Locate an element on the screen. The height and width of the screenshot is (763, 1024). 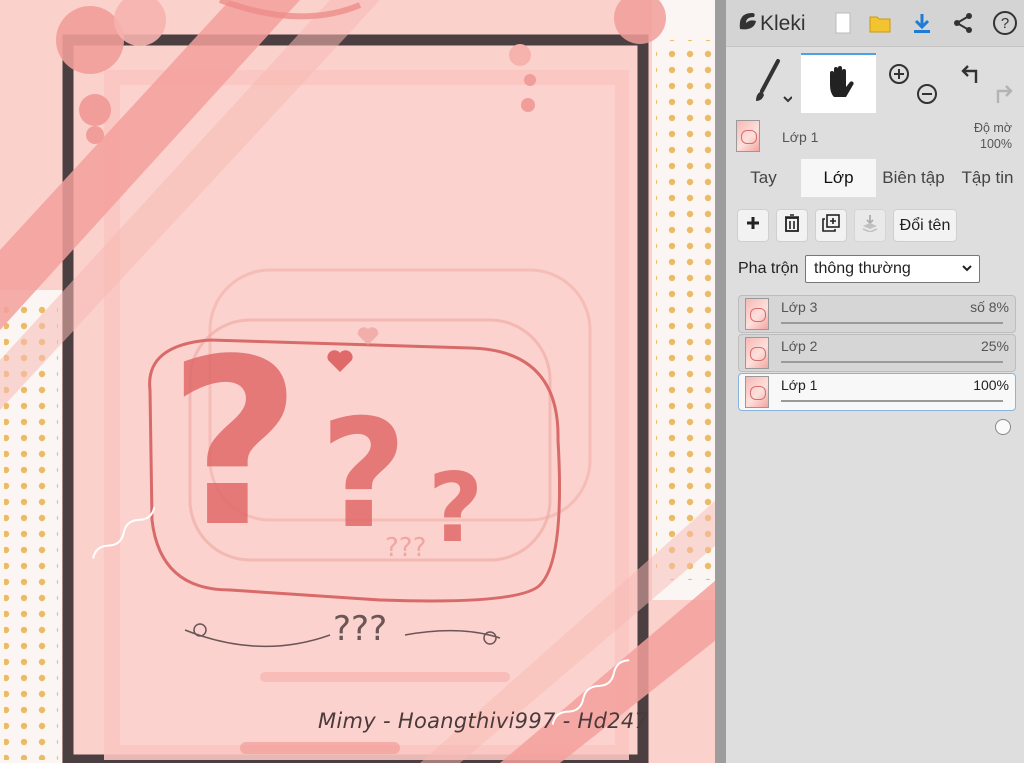
panel-tabs: Tay Lớp Biên tập Tập tin is located at coordinates (875, 178).